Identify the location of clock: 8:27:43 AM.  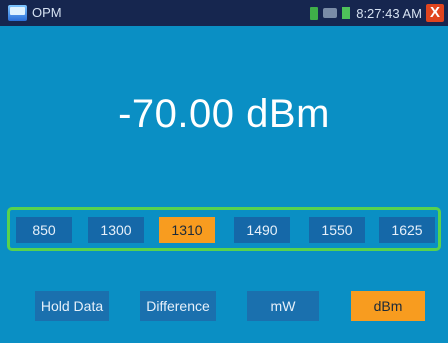
(389, 13).